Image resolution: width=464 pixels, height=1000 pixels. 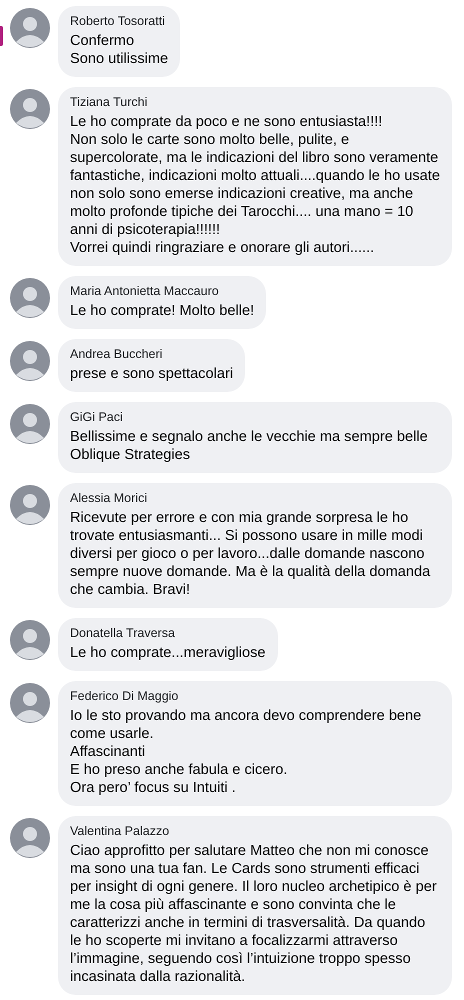 What do you see at coordinates (254, 914) in the screenshot?
I see `comment-text: Ciao approfitto per salutare Matteo che non mi conosce ma sono una tua fan. Le Cards sono strumenti efficaci per insight di ogni genere. Il loro nucleo archetipico è per me la cosa più affascinante e sono convinta che le caratterizzi anche in termini di trasversalità. Da quando le ho scoperte mi invitano a focalizzarmi attraverso l’immagine, seguendo così l’intuizione troppo spesso incasinata dalla razionalità.` at bounding box center [254, 914].